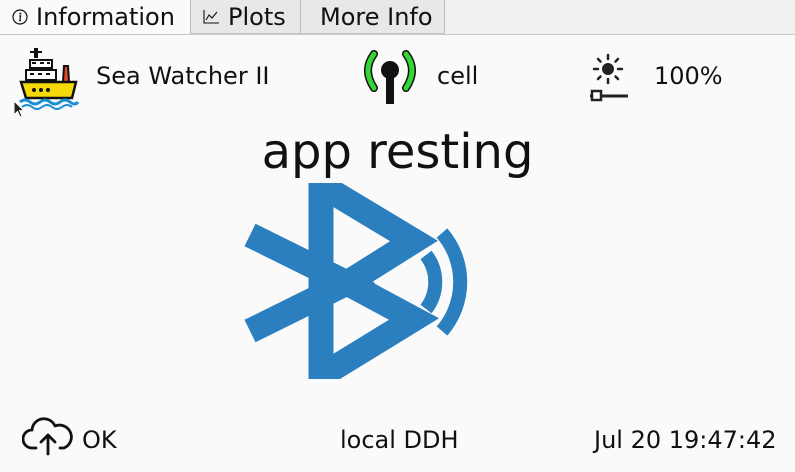  What do you see at coordinates (458, 76) in the screenshot?
I see `connection-type: cell` at bounding box center [458, 76].